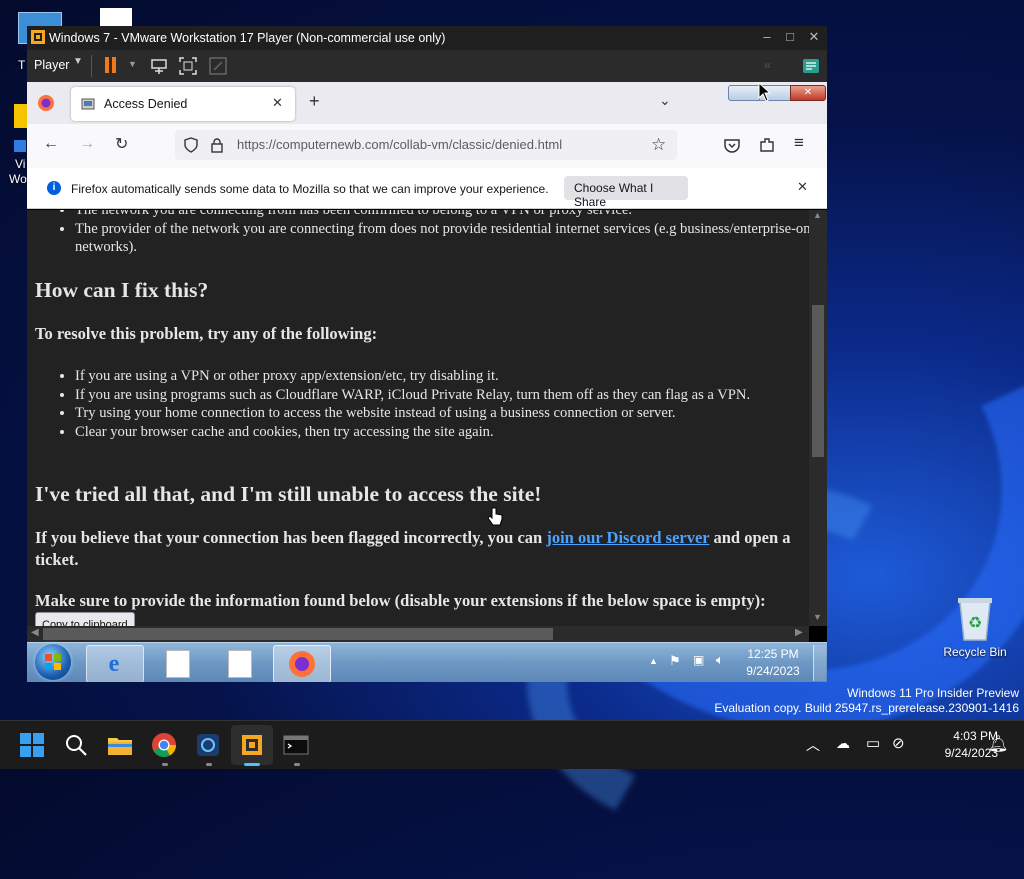 The width and height of the screenshot is (1024, 879). What do you see at coordinates (773, 663) in the screenshot?
I see `guest-clock: 12:25 PM 9/24/2023` at bounding box center [773, 663].